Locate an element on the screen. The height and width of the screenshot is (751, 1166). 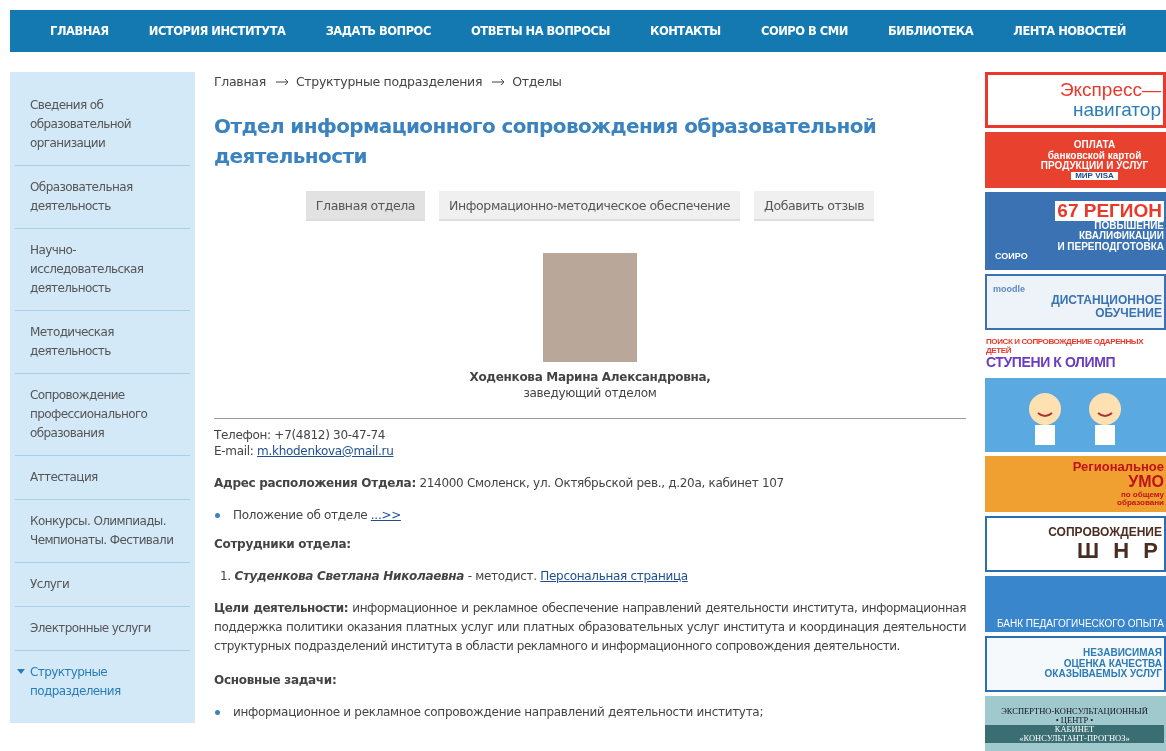
person-name: Ходенкова Марина Александровна, is located at coordinates (590, 377).